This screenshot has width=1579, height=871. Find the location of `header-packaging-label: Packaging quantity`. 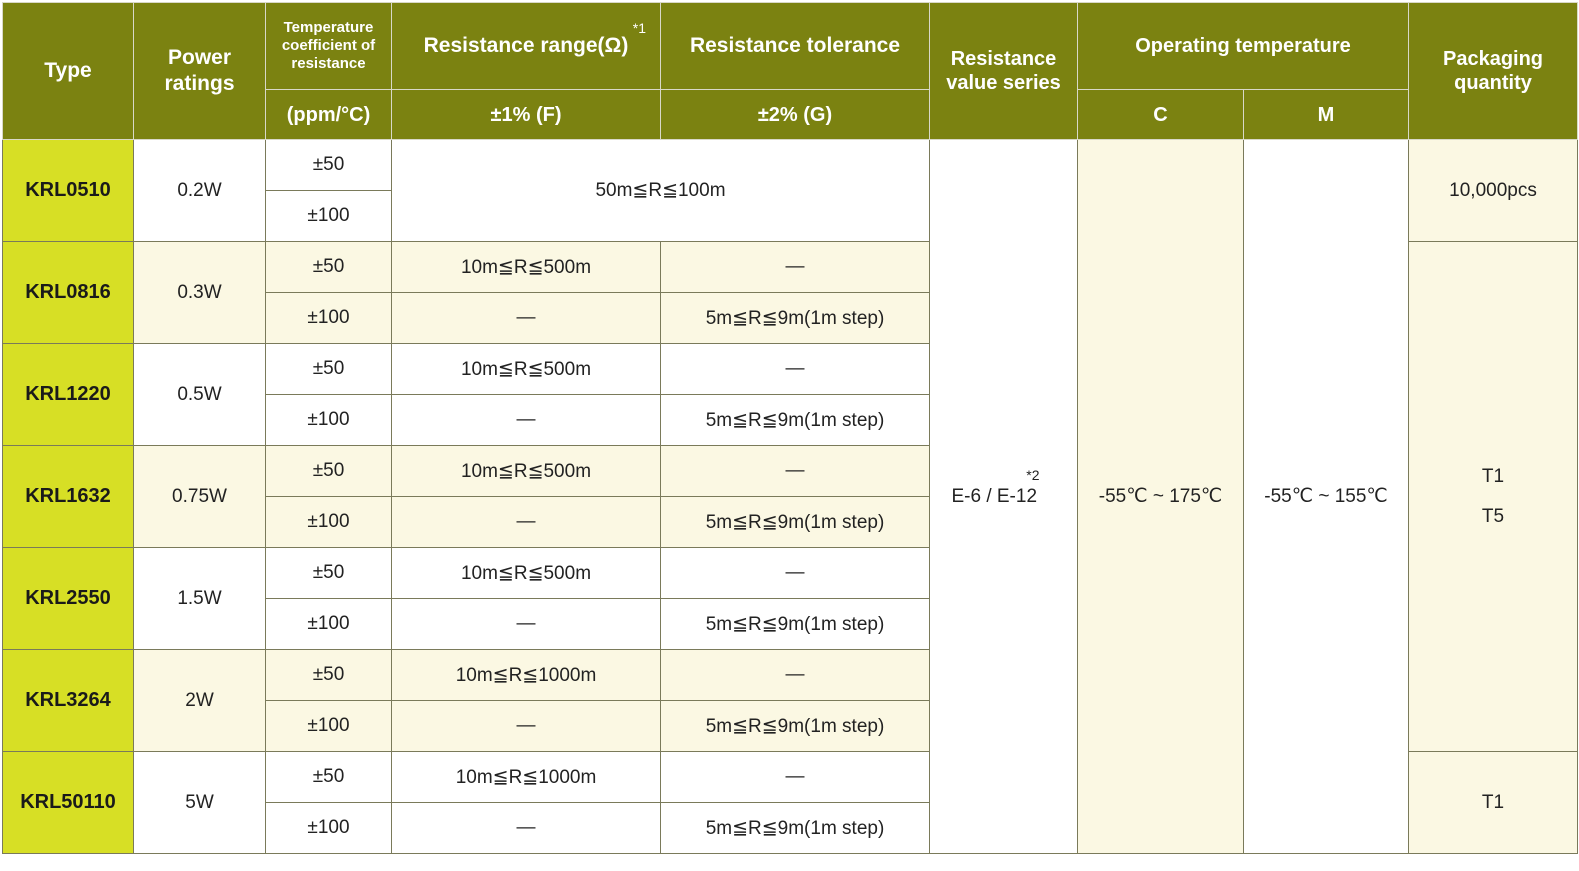

header-packaging-label: Packaging quantity is located at coordinates (1493, 71).